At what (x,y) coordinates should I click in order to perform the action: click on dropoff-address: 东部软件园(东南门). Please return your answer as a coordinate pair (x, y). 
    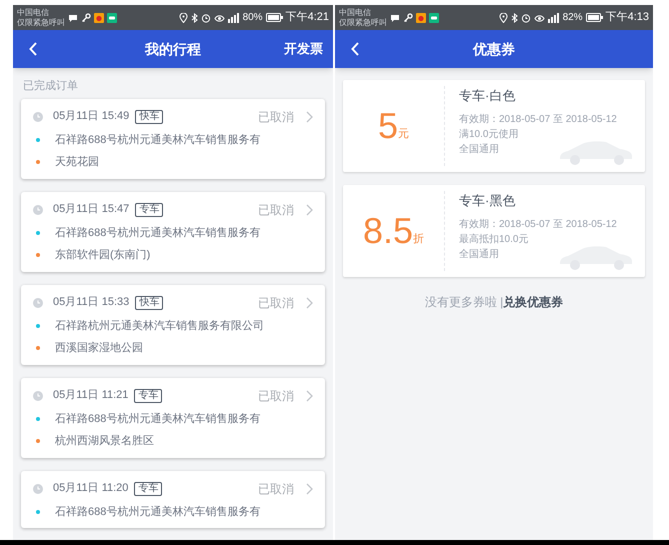
    Looking at the image, I should click on (102, 255).